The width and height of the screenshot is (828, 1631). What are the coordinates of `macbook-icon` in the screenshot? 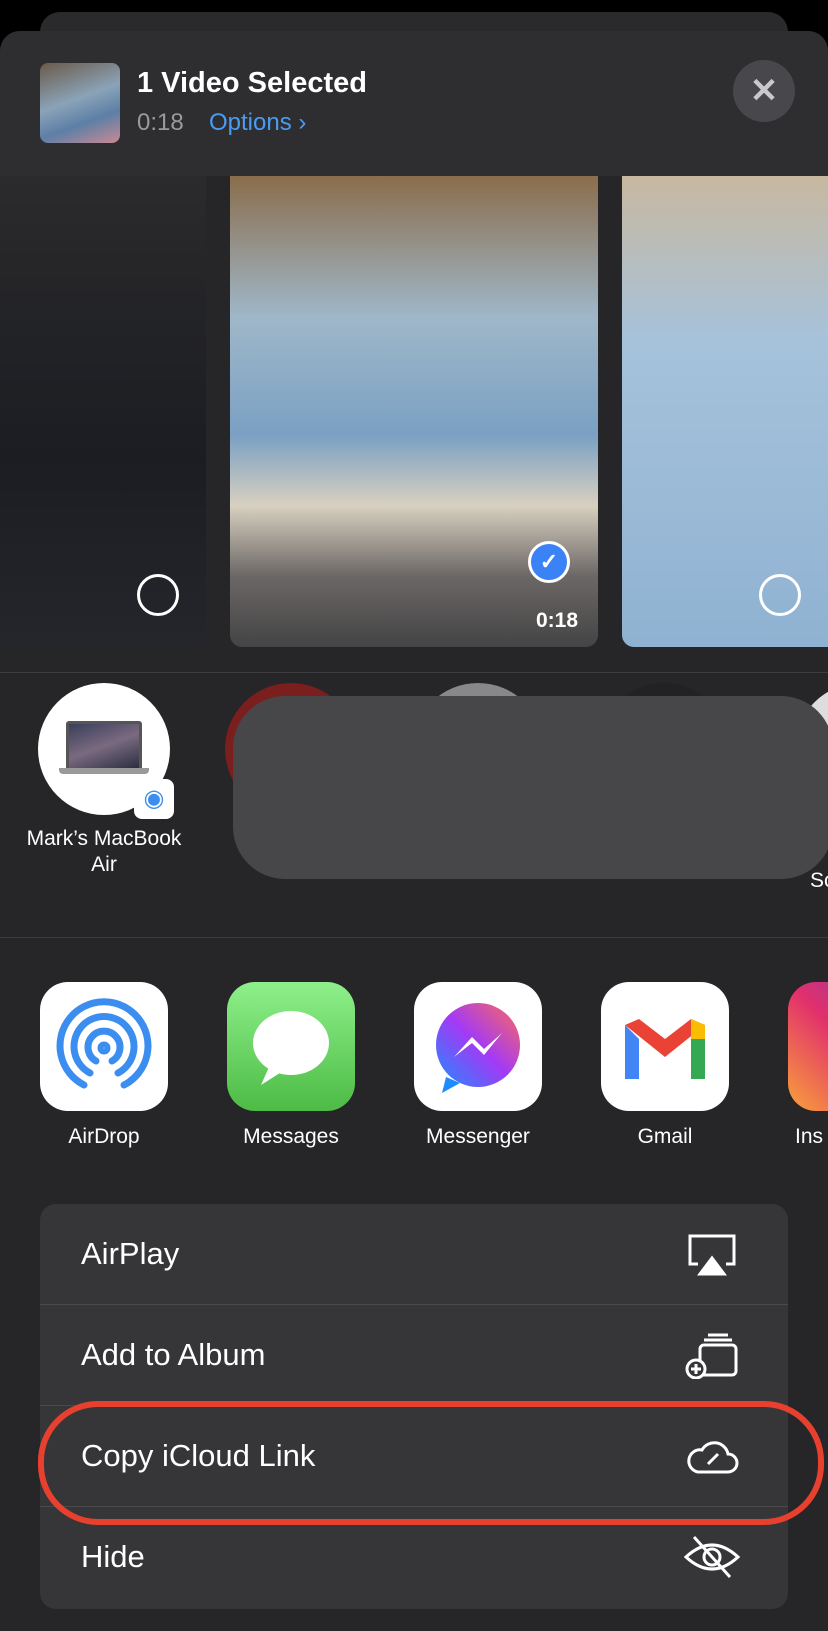 It's located at (104, 747).